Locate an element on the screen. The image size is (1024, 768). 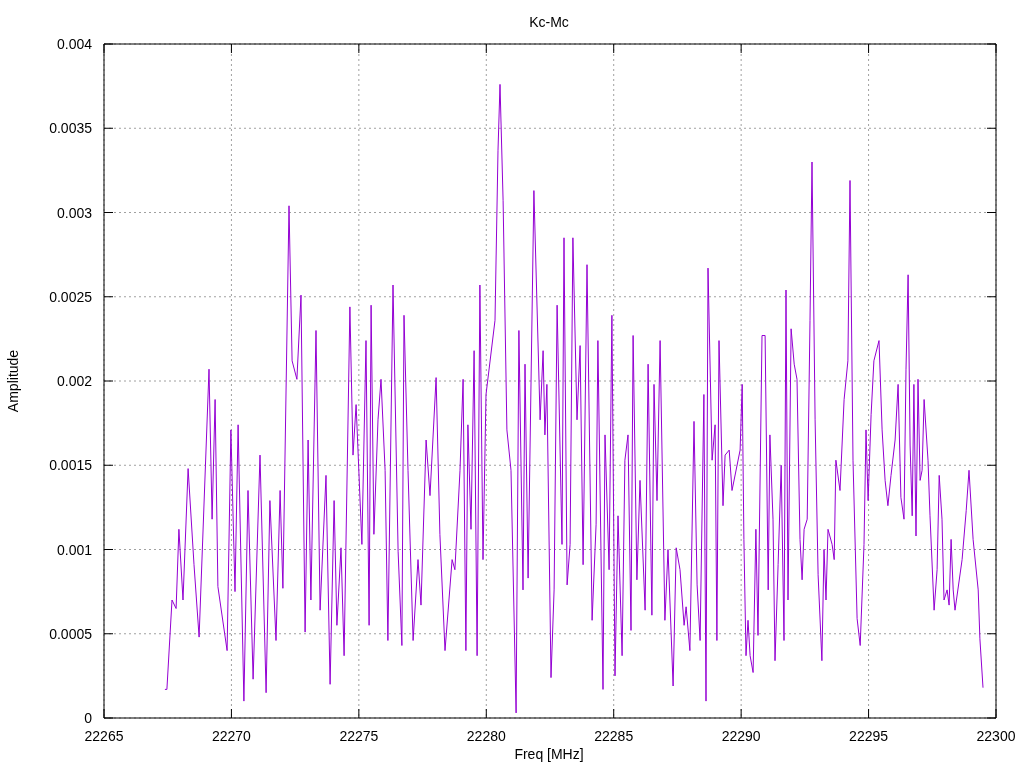
tick-label: 22295 is located at coordinates (869, 736).